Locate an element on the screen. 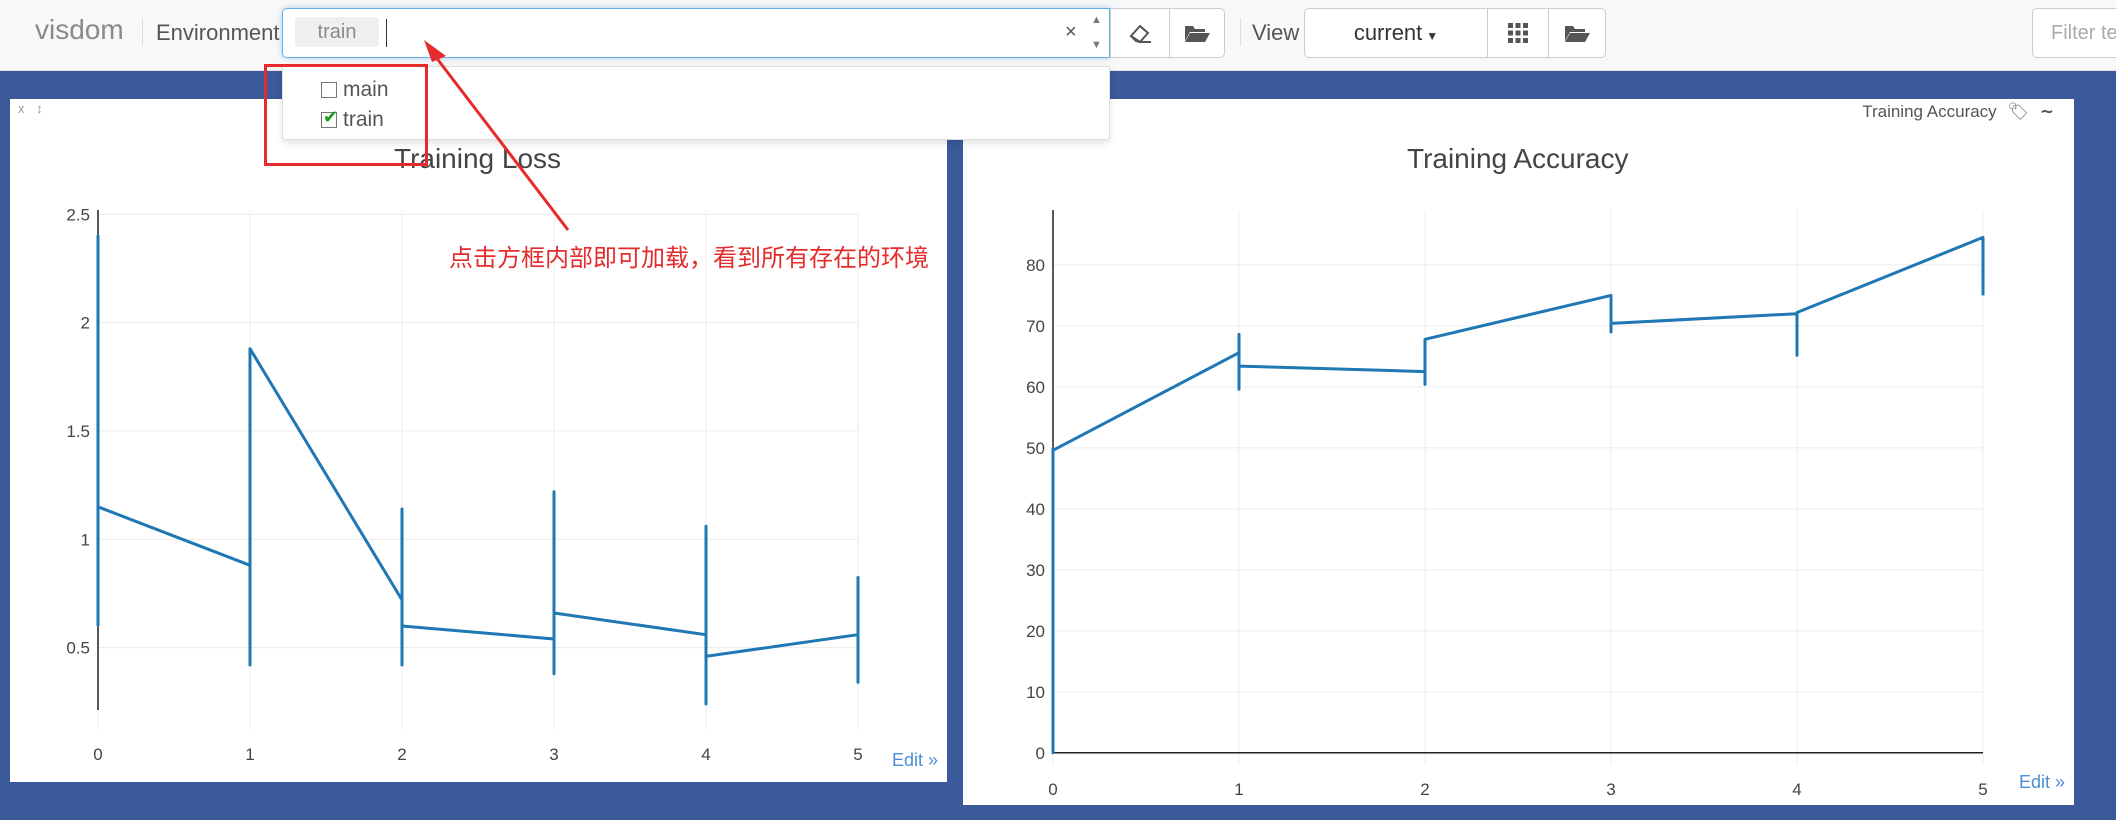  view-dropdown: current ▼ is located at coordinates (1396, 33).